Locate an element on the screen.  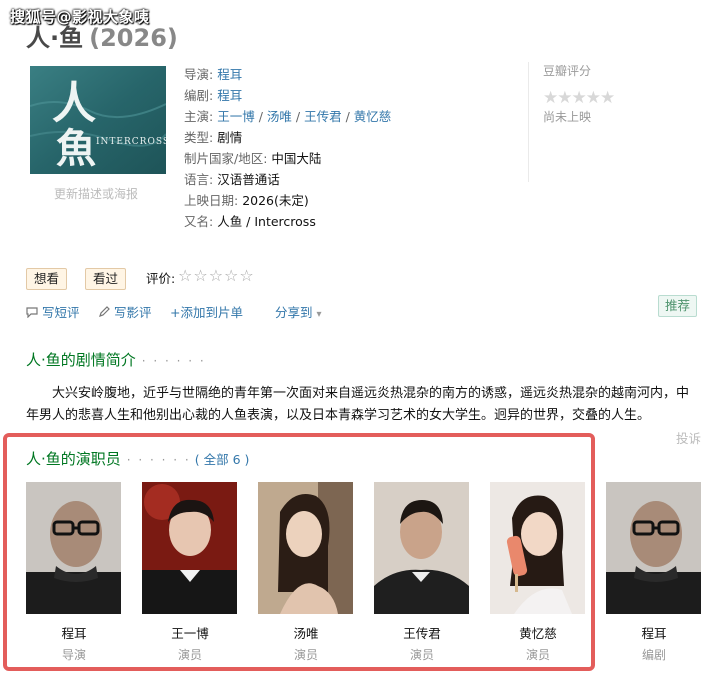
cast-member: 程耳 导演 is located at coordinates (74, 572).